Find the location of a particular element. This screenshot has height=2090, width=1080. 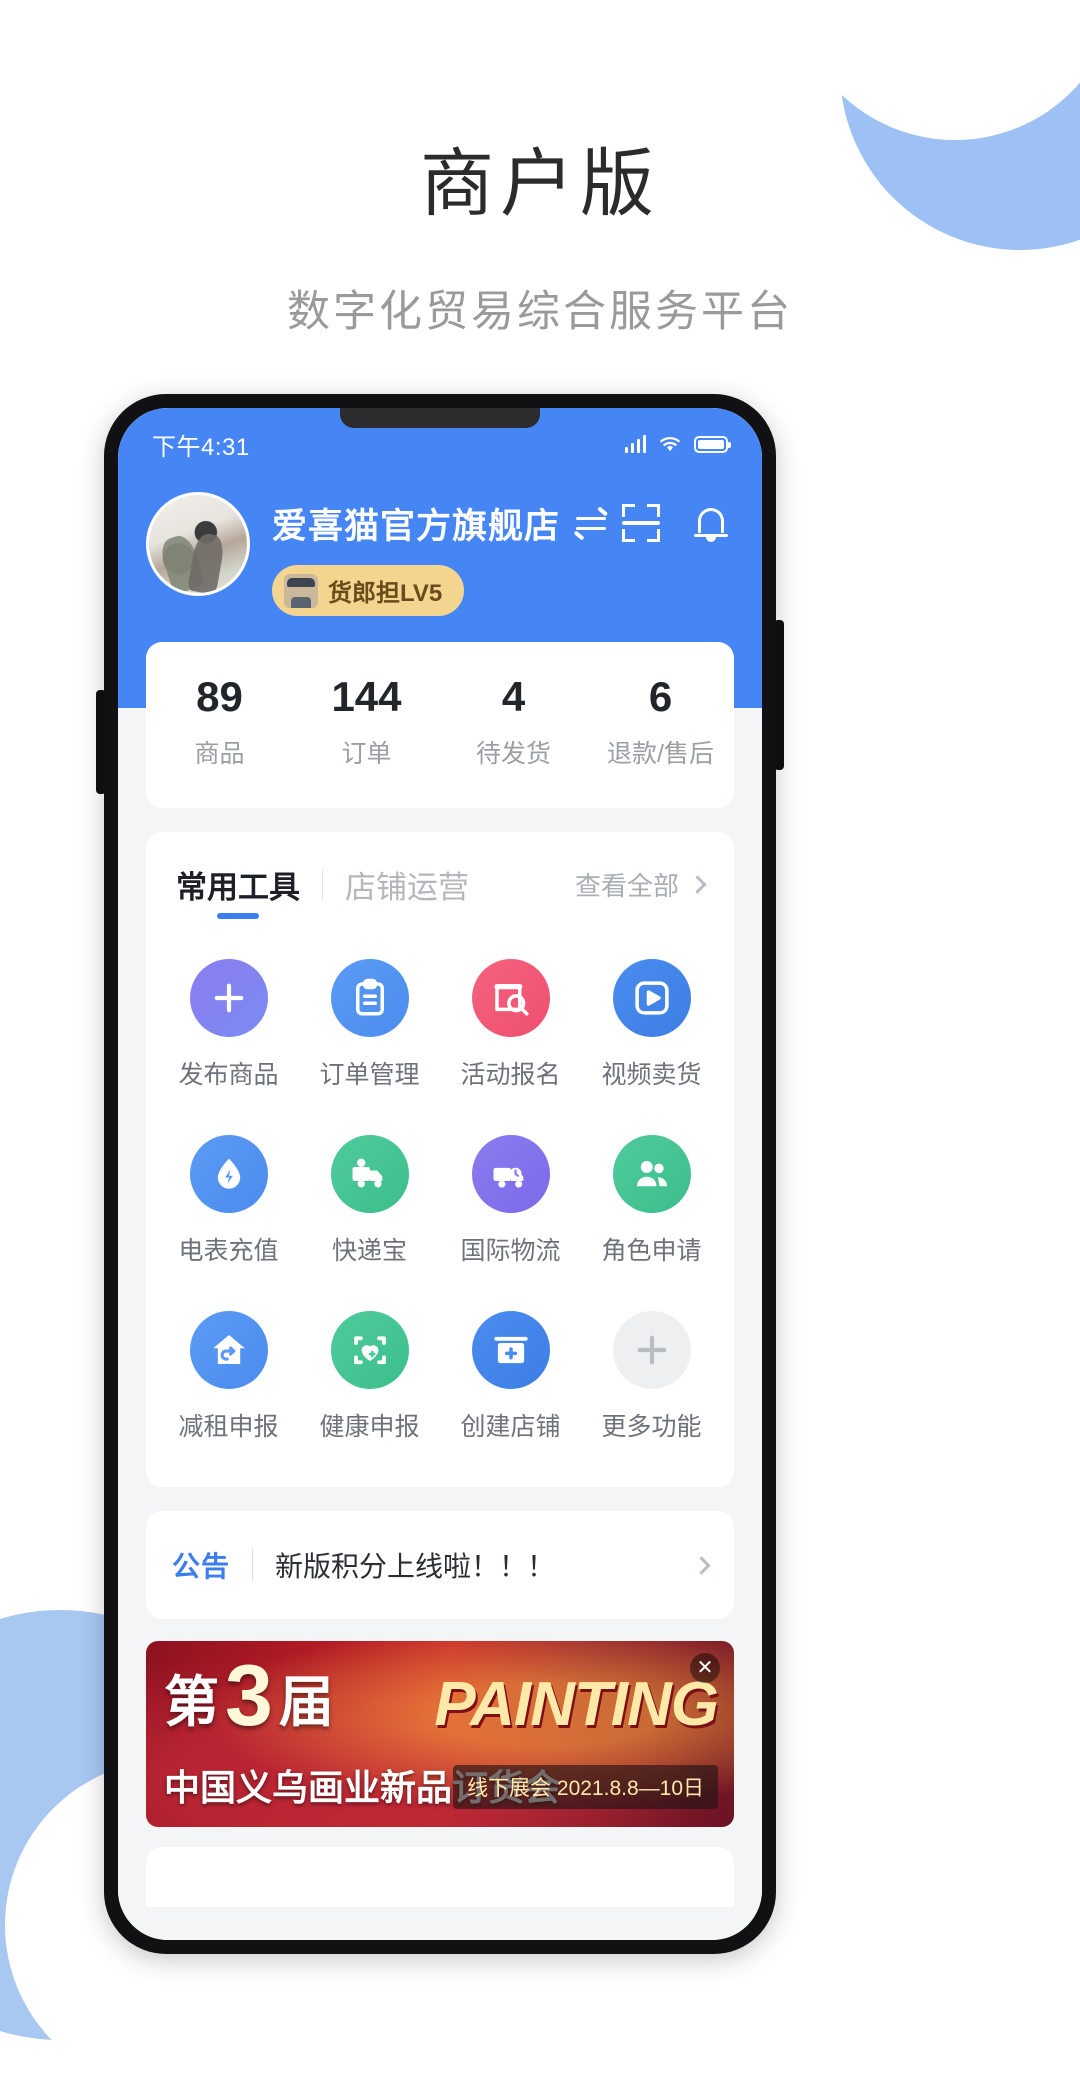

heart-scan-icon is located at coordinates (369, 1350).